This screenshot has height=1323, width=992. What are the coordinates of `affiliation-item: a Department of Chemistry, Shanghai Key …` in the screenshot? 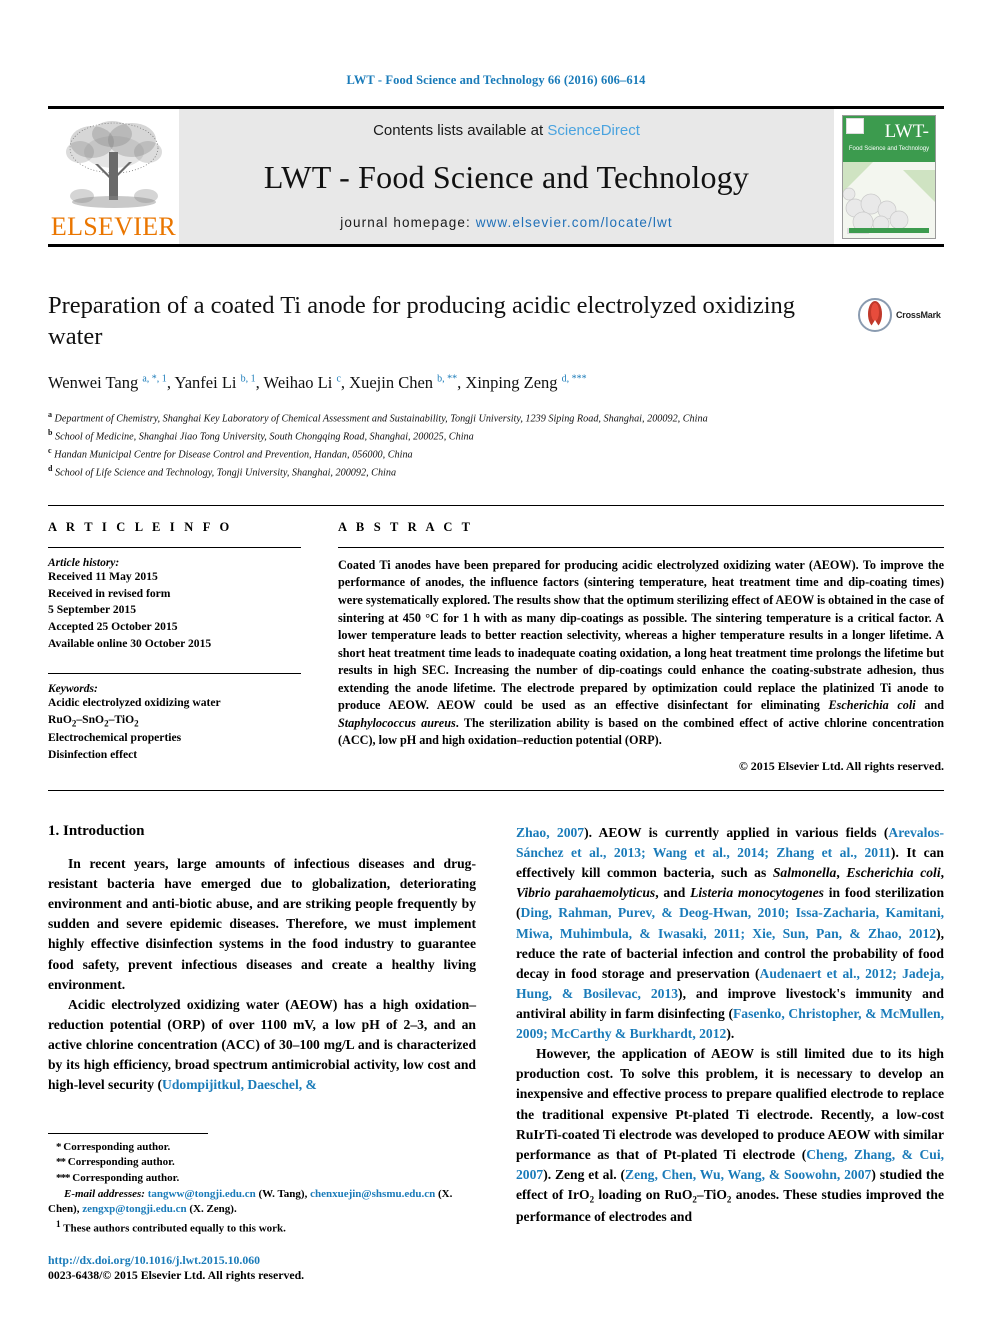 It's located at (378, 417).